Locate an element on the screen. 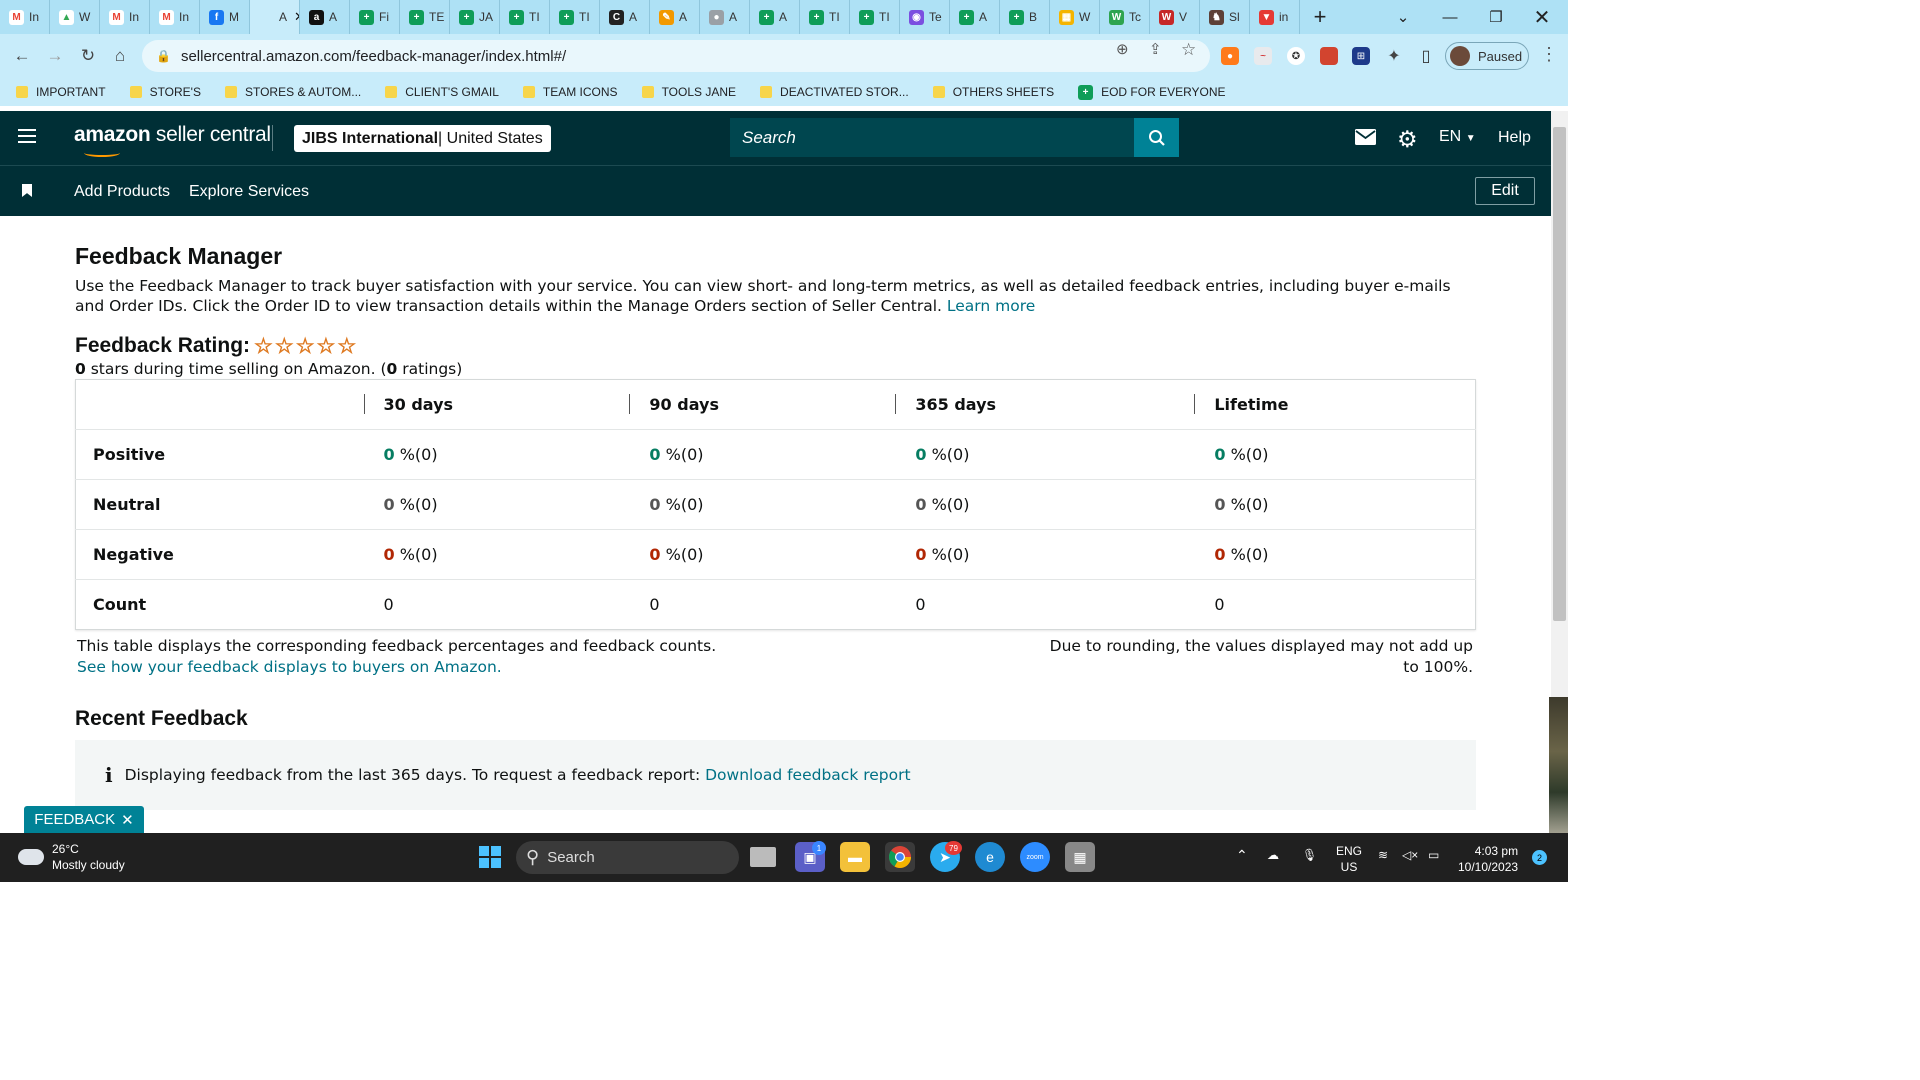 This screenshot has height=1080, width=1920. language-selector: EN ▼ is located at coordinates (1457, 137).